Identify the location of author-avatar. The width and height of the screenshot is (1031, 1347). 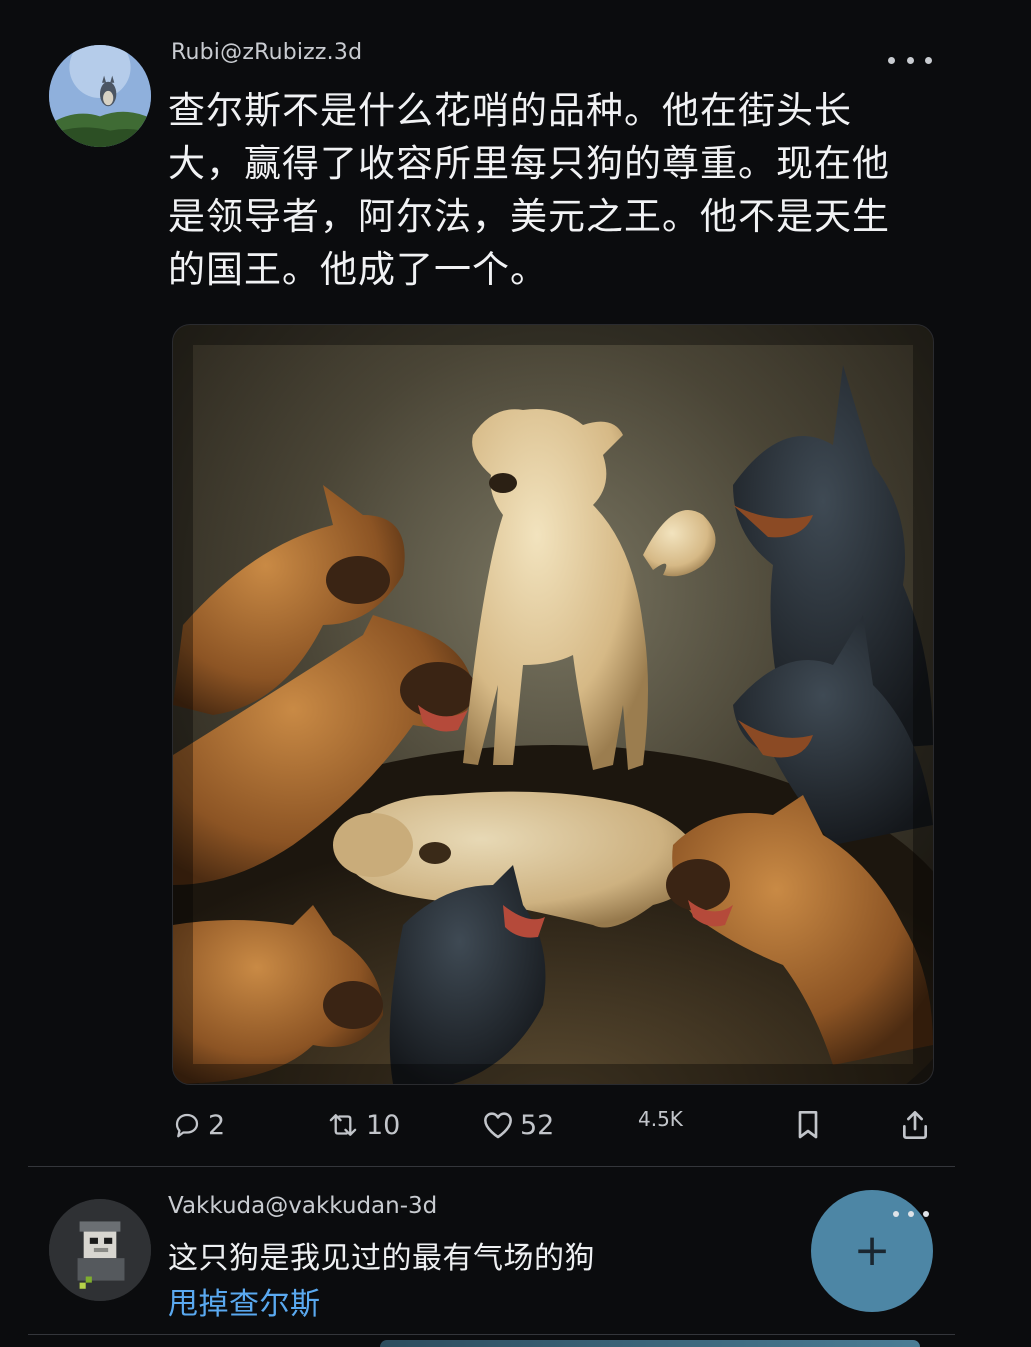
(100, 96).